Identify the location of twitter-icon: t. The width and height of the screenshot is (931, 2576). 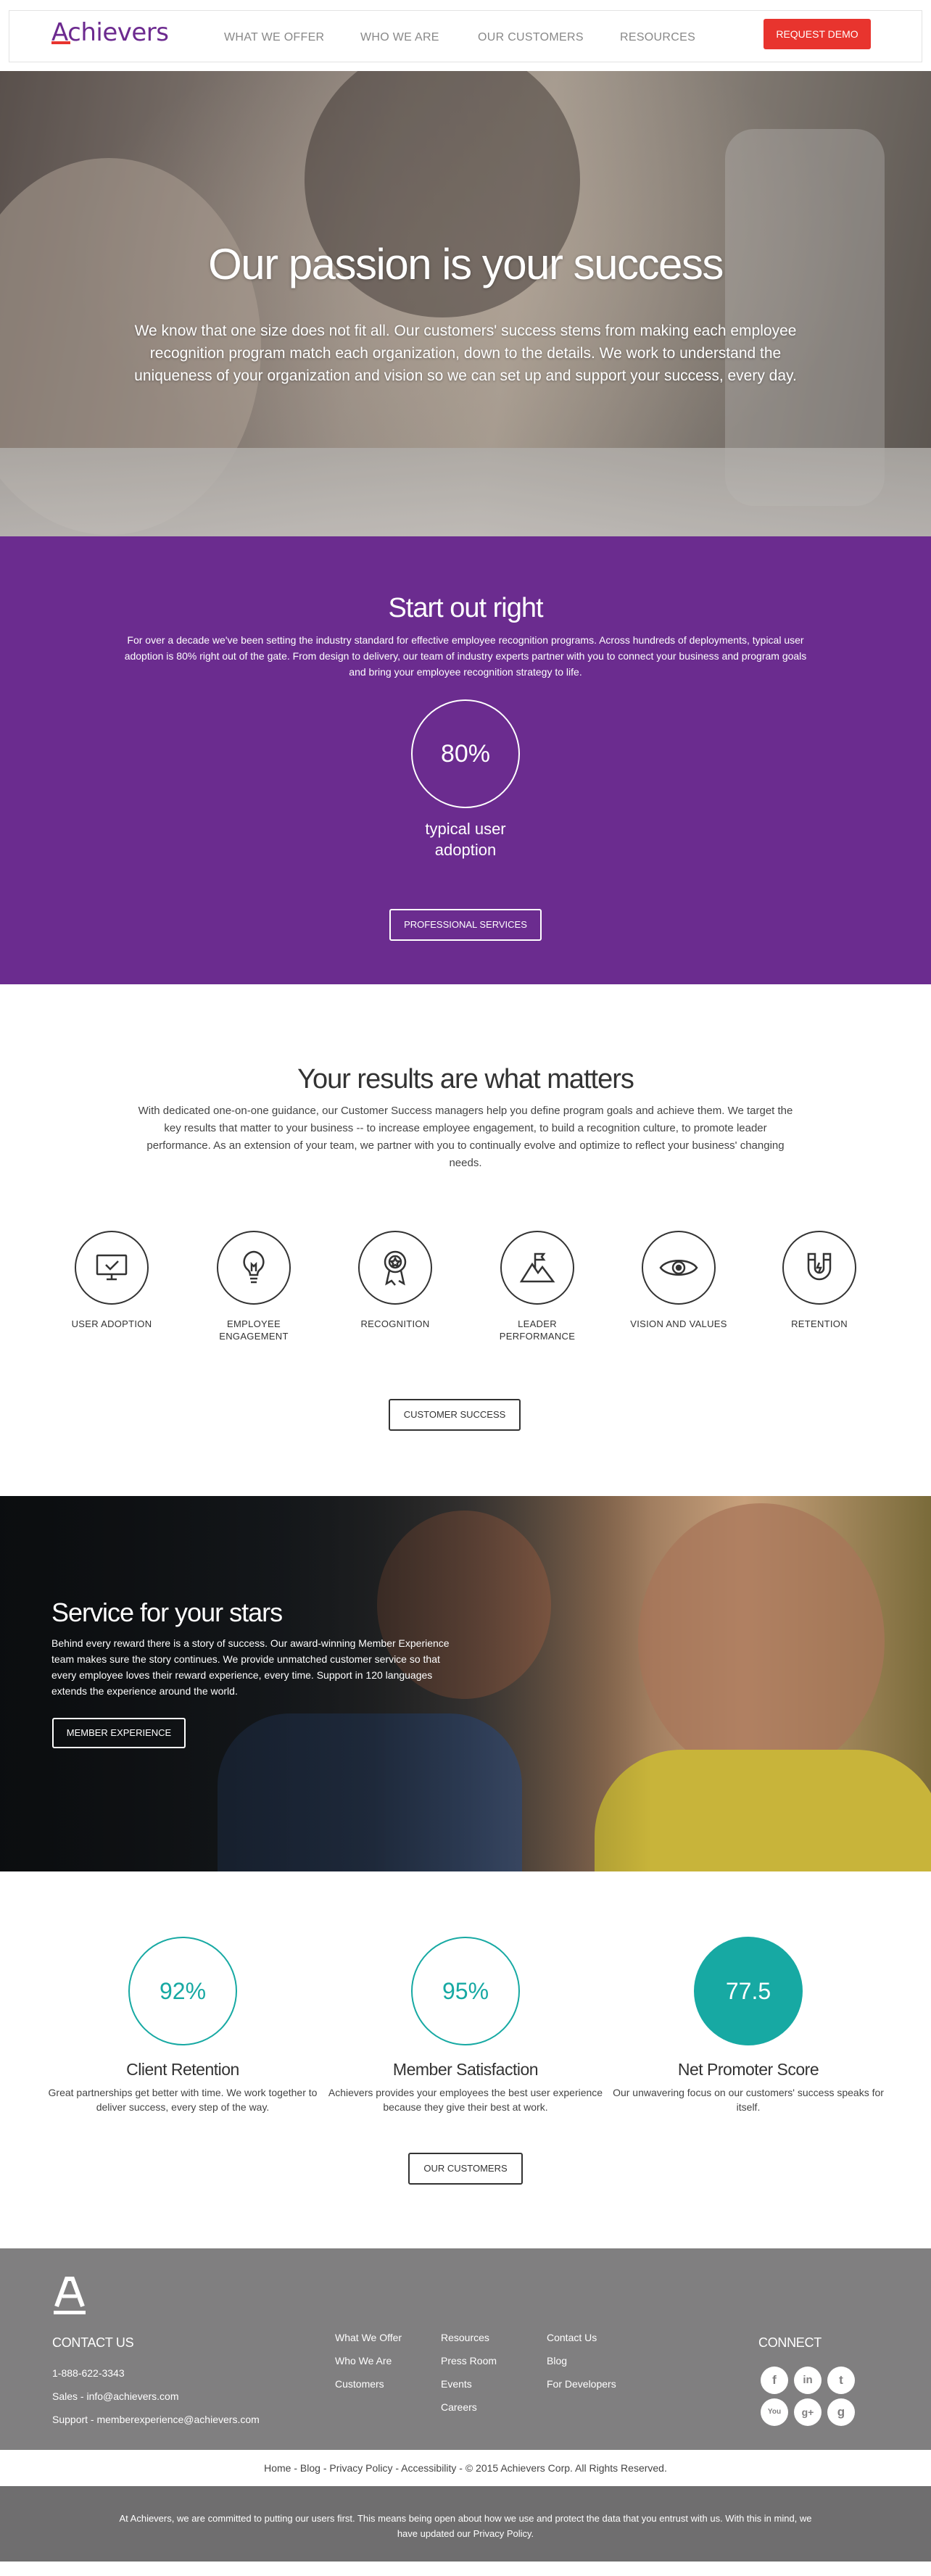
(841, 2380).